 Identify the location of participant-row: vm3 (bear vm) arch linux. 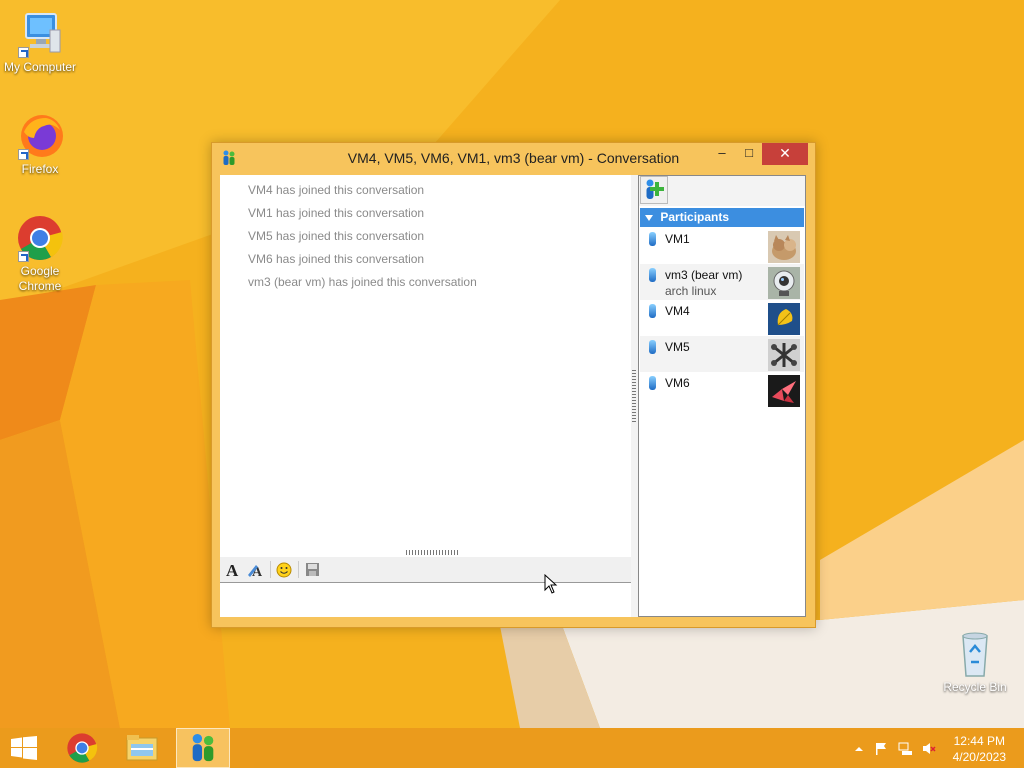
(722, 282).